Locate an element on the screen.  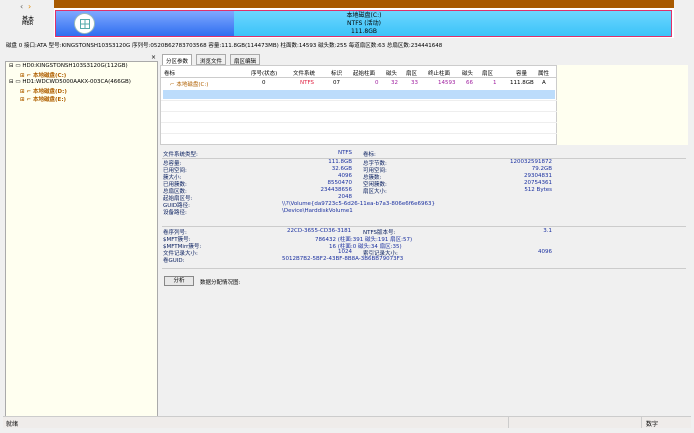
windows-logo-icon is located at coordinates (84, 23).